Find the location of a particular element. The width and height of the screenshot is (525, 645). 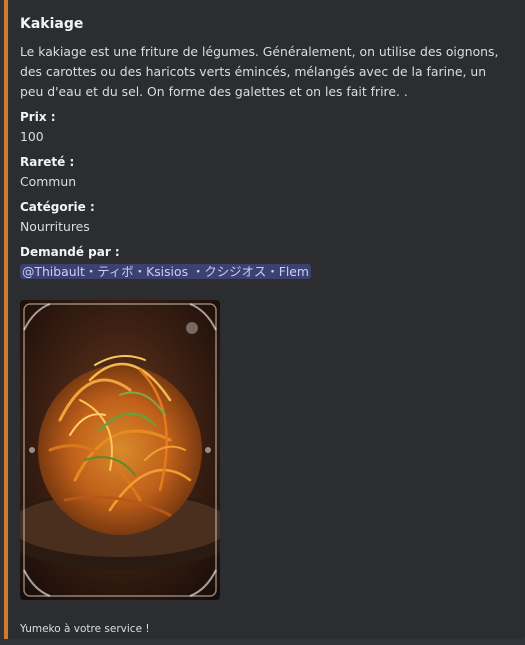

embed-title: Kakiage is located at coordinates (52, 24).